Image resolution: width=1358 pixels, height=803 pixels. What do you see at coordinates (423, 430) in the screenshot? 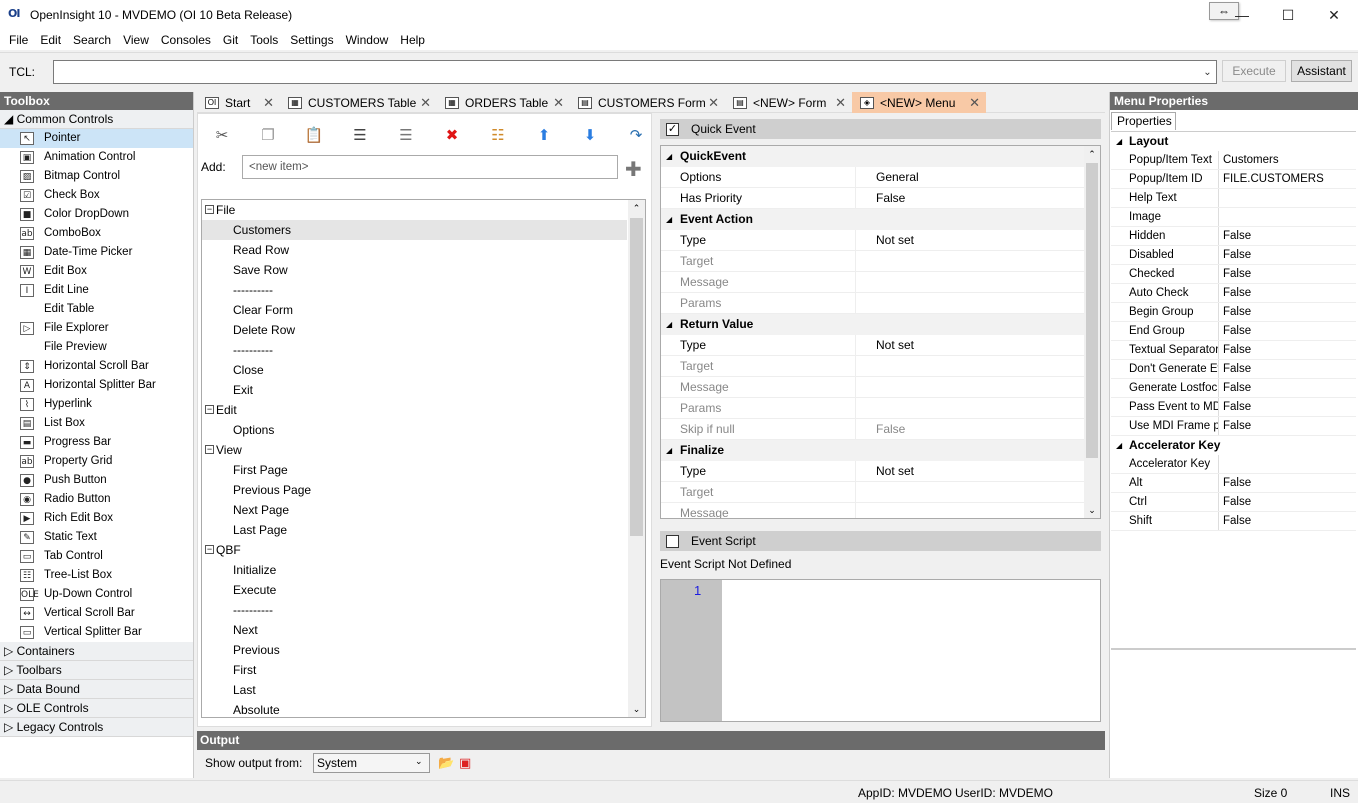
I see `tree-node-item: Options` at bounding box center [423, 430].